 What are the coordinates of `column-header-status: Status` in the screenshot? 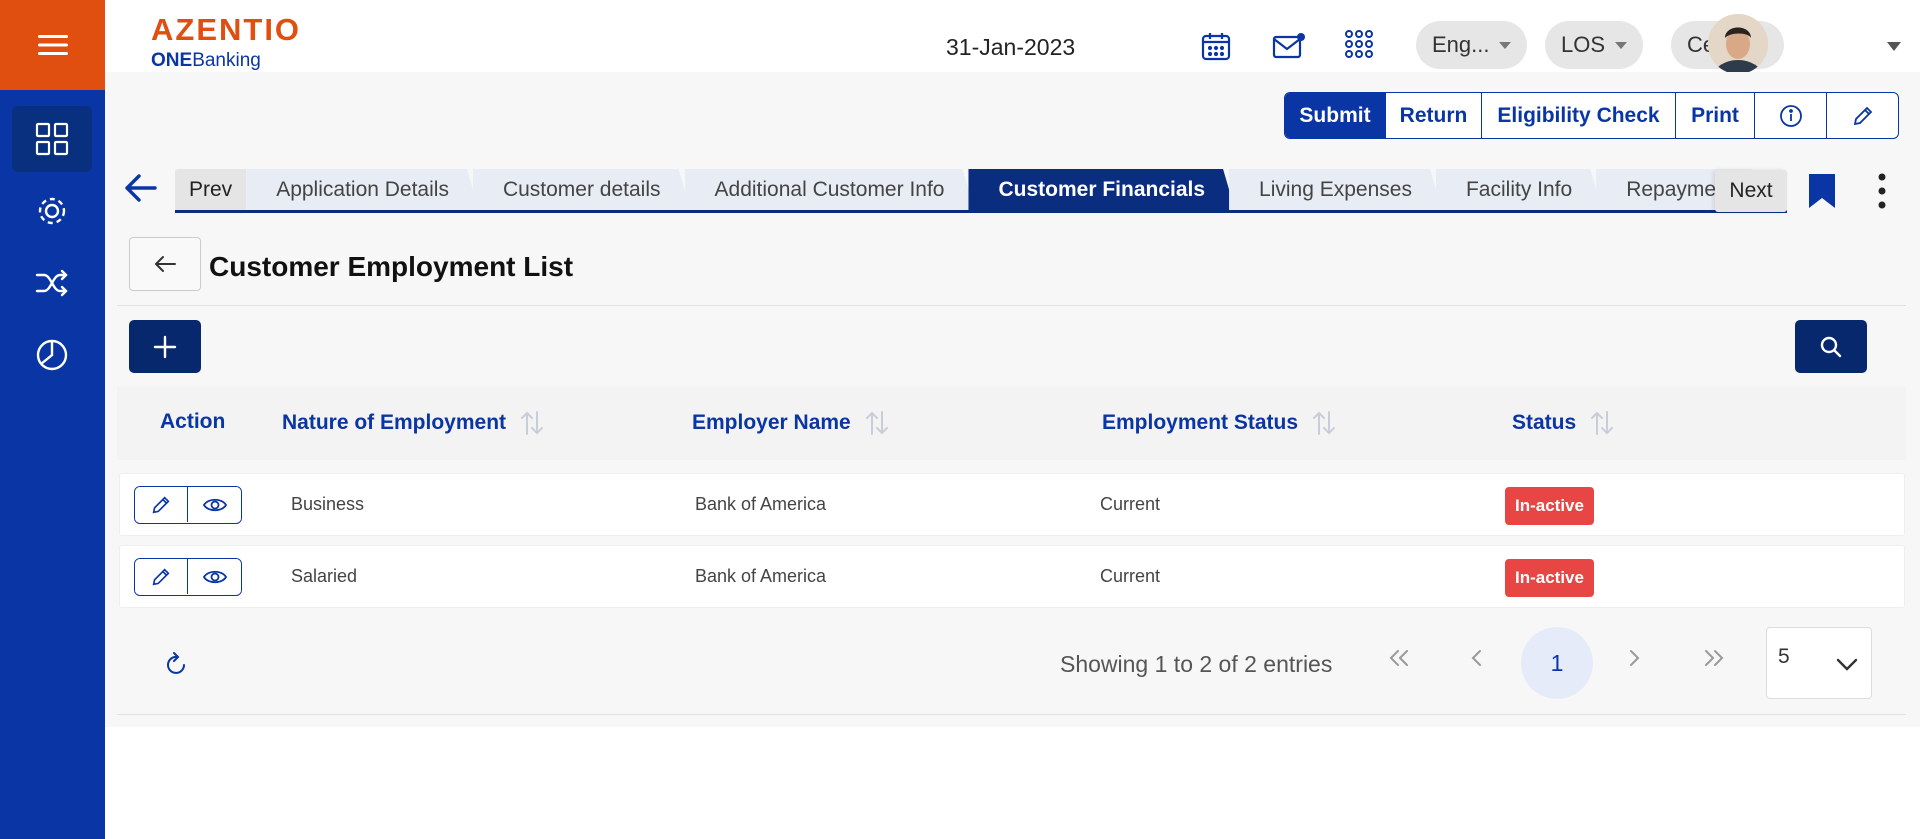 It's located at (1563, 423).